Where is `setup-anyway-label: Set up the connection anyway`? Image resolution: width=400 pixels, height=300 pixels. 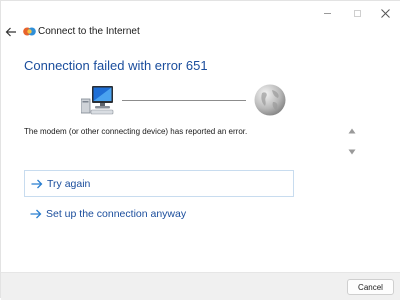
setup-anyway-label: Set up the connection anyway is located at coordinates (116, 214).